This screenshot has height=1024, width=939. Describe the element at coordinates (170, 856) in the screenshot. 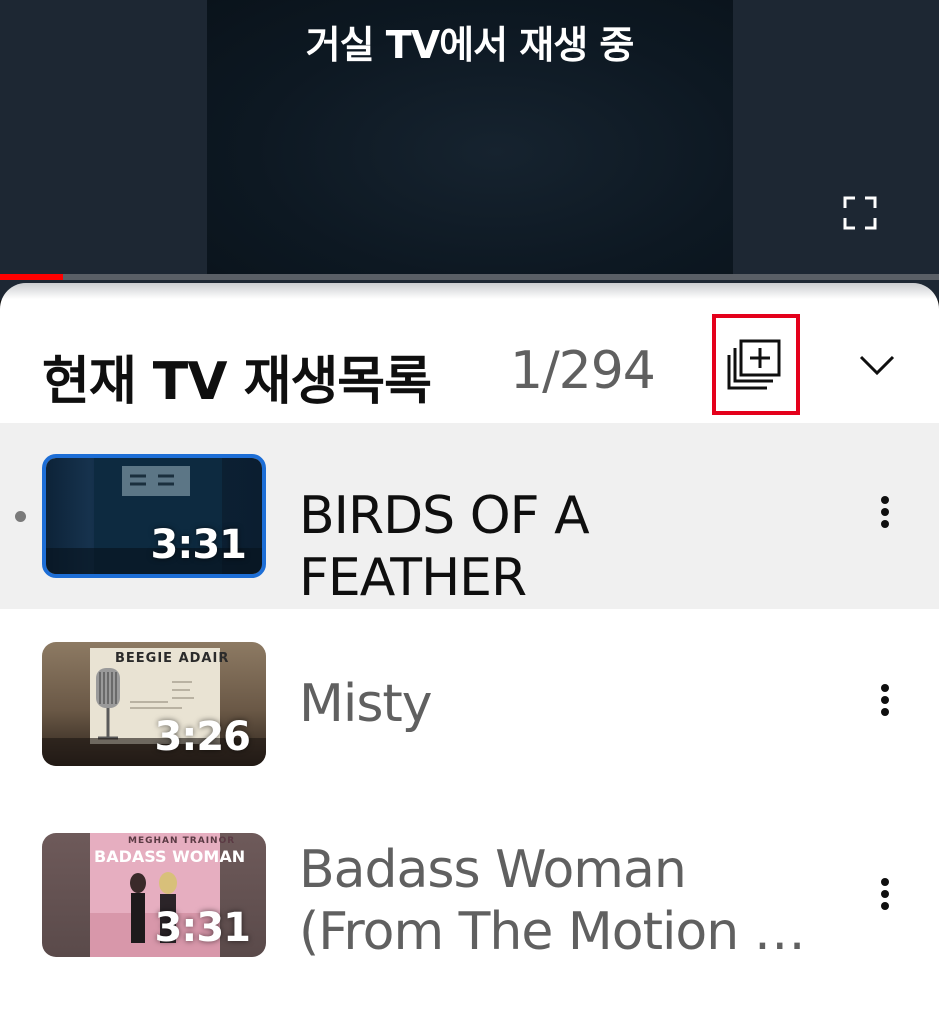

I see `thumbnail-title-text: BADASS WOMAN` at that location.